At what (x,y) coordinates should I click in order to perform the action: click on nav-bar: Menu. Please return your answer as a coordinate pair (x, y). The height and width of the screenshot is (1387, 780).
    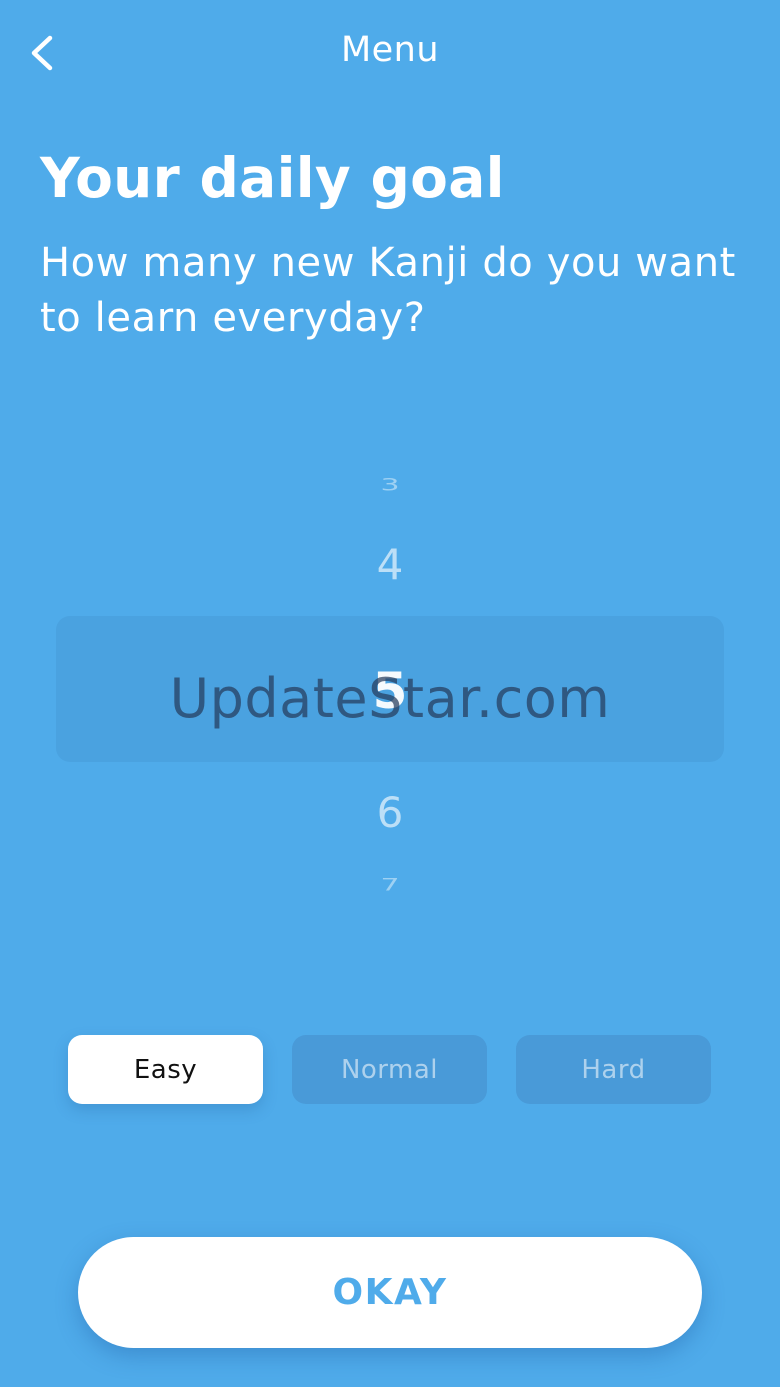
    Looking at the image, I should click on (390, 53).